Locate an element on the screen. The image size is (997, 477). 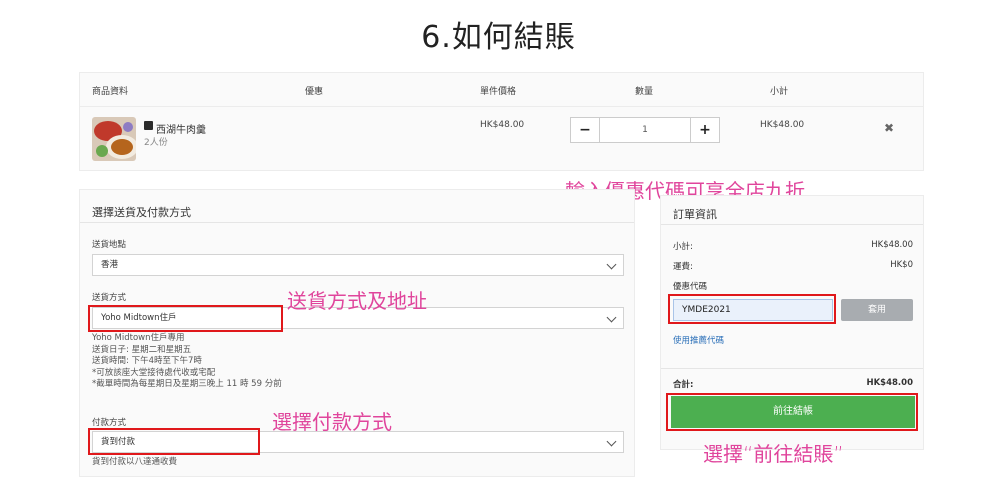
page-title: 6.如何結賬 is located at coordinates (498, 37).